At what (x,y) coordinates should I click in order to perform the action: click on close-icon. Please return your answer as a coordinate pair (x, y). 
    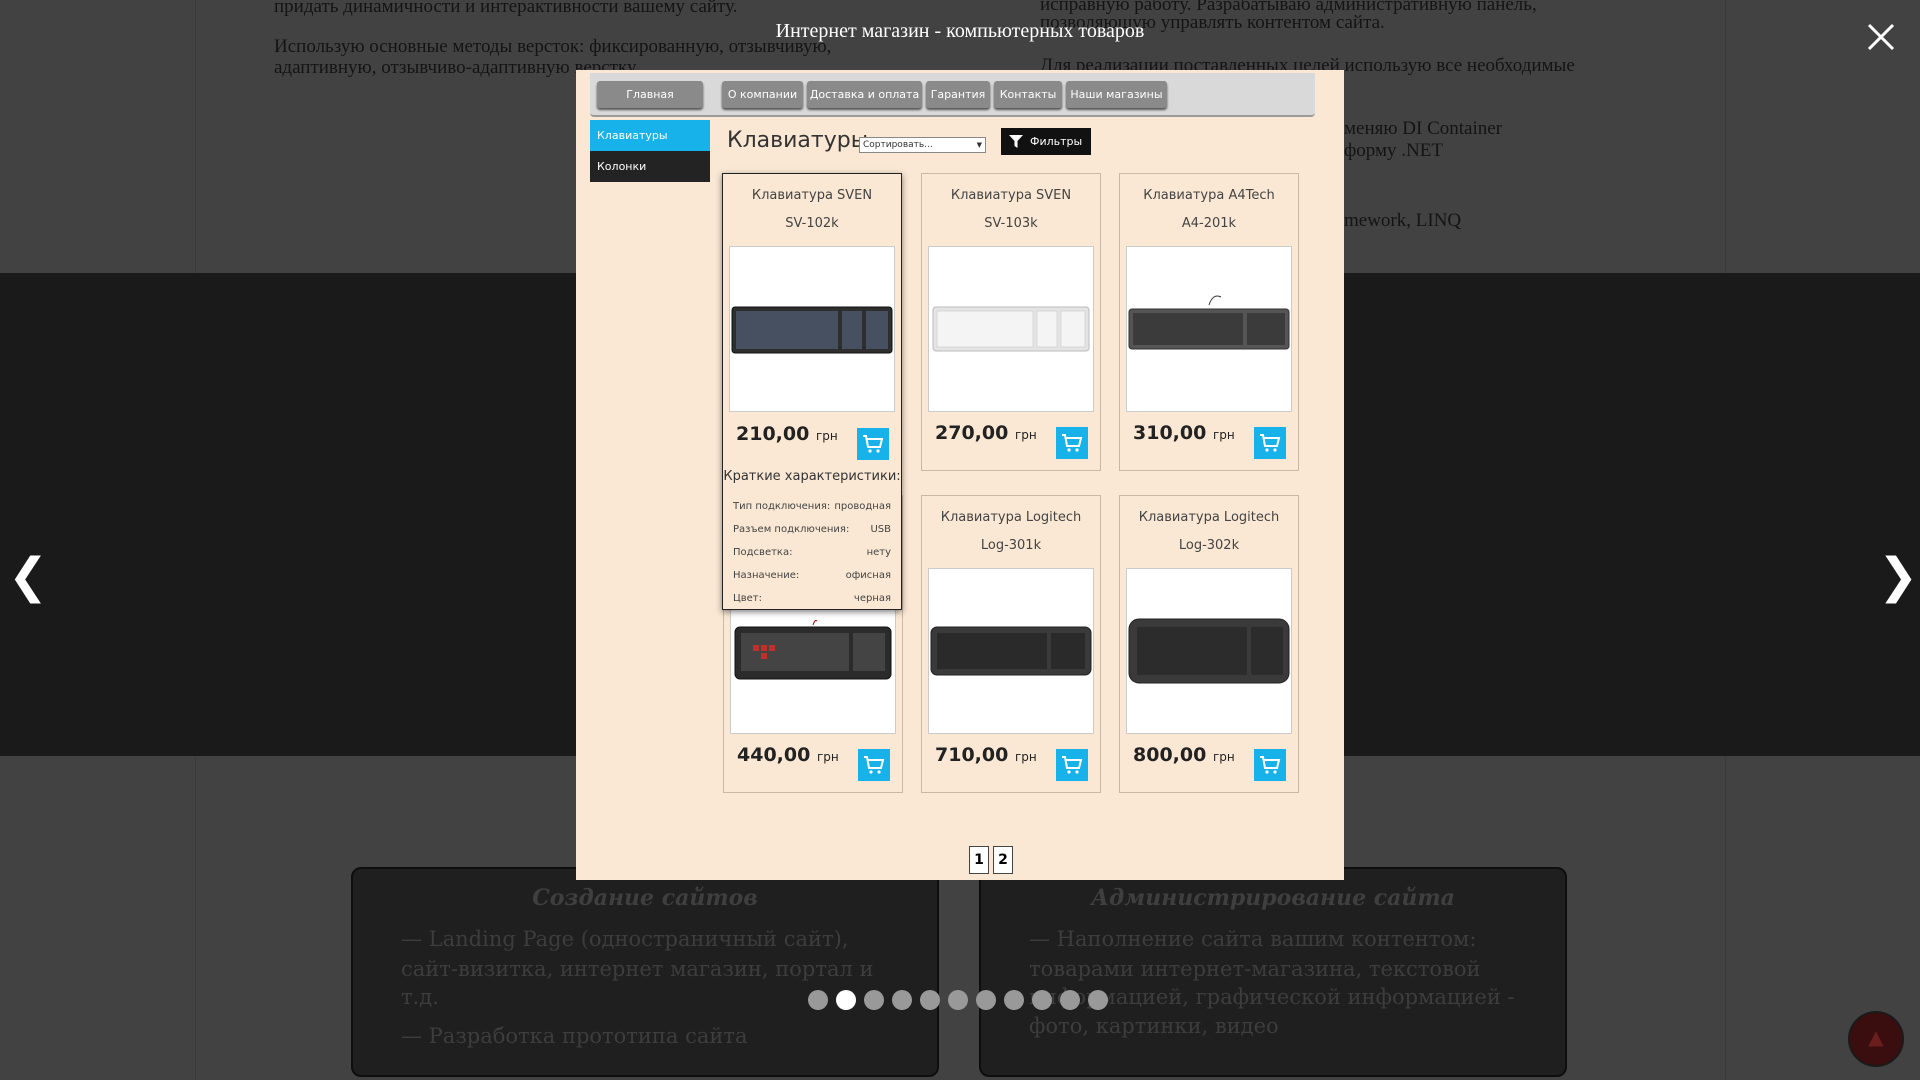
    Looking at the image, I should click on (1881, 37).